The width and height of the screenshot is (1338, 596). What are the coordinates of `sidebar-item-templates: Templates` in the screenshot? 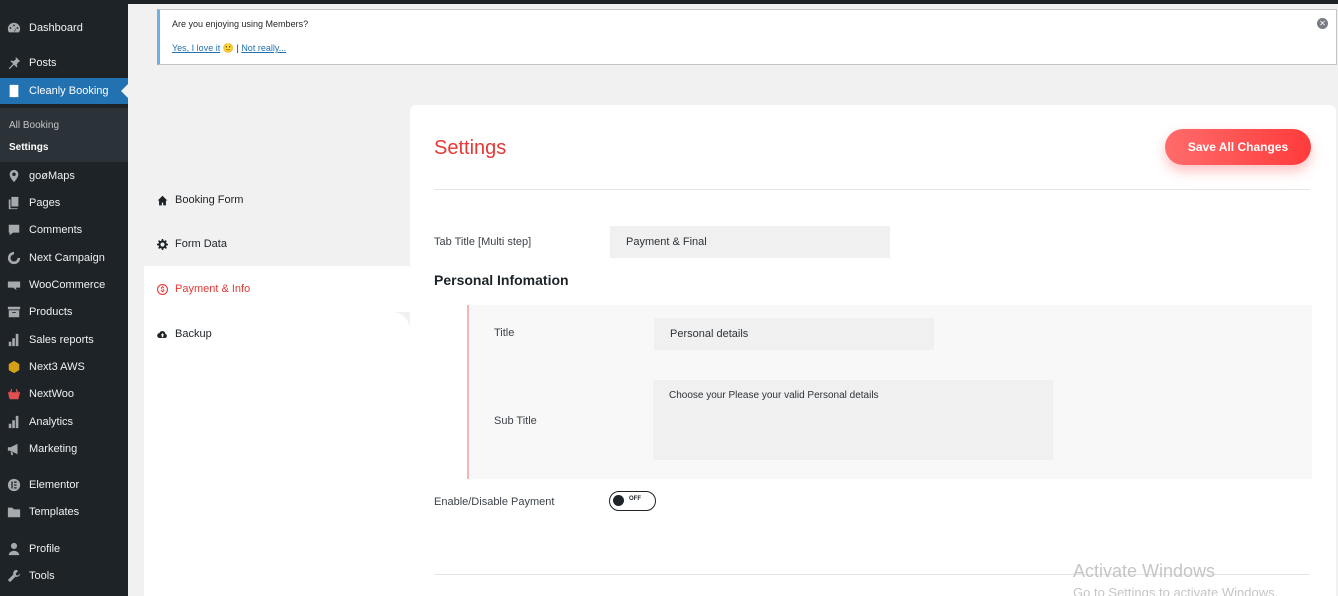 It's located at (64, 512).